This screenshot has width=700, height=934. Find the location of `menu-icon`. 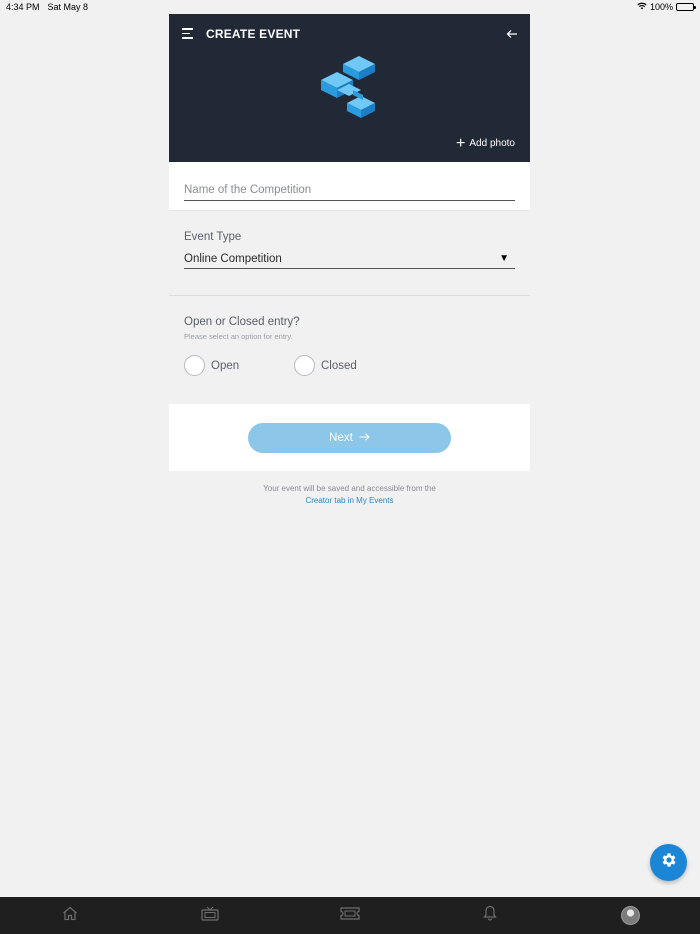

menu-icon is located at coordinates (189, 34).